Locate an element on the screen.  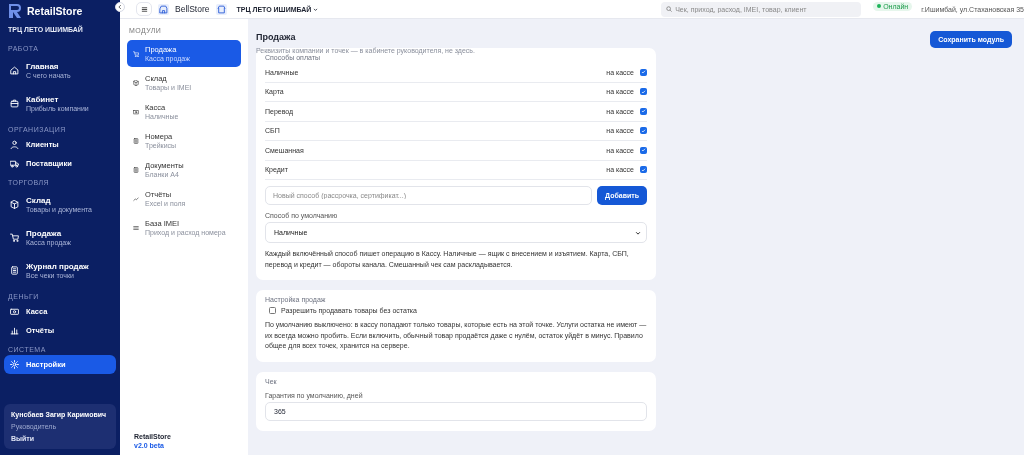
chevron-icon is located at coordinates (120, 7).